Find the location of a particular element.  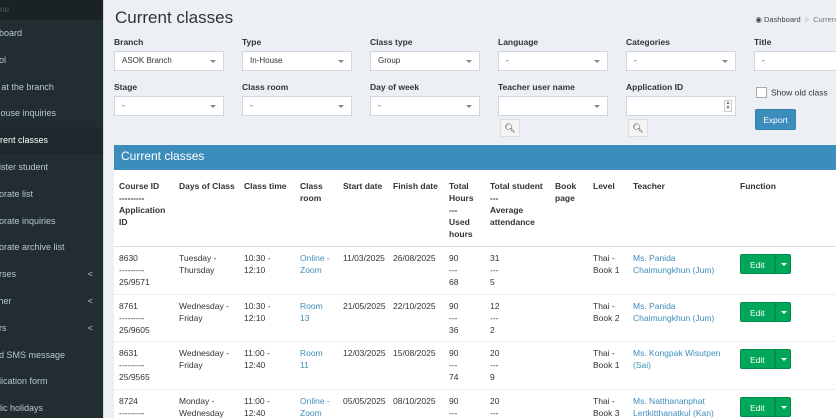

teacher-user-name-label: Teacher user name is located at coordinates (536, 87).